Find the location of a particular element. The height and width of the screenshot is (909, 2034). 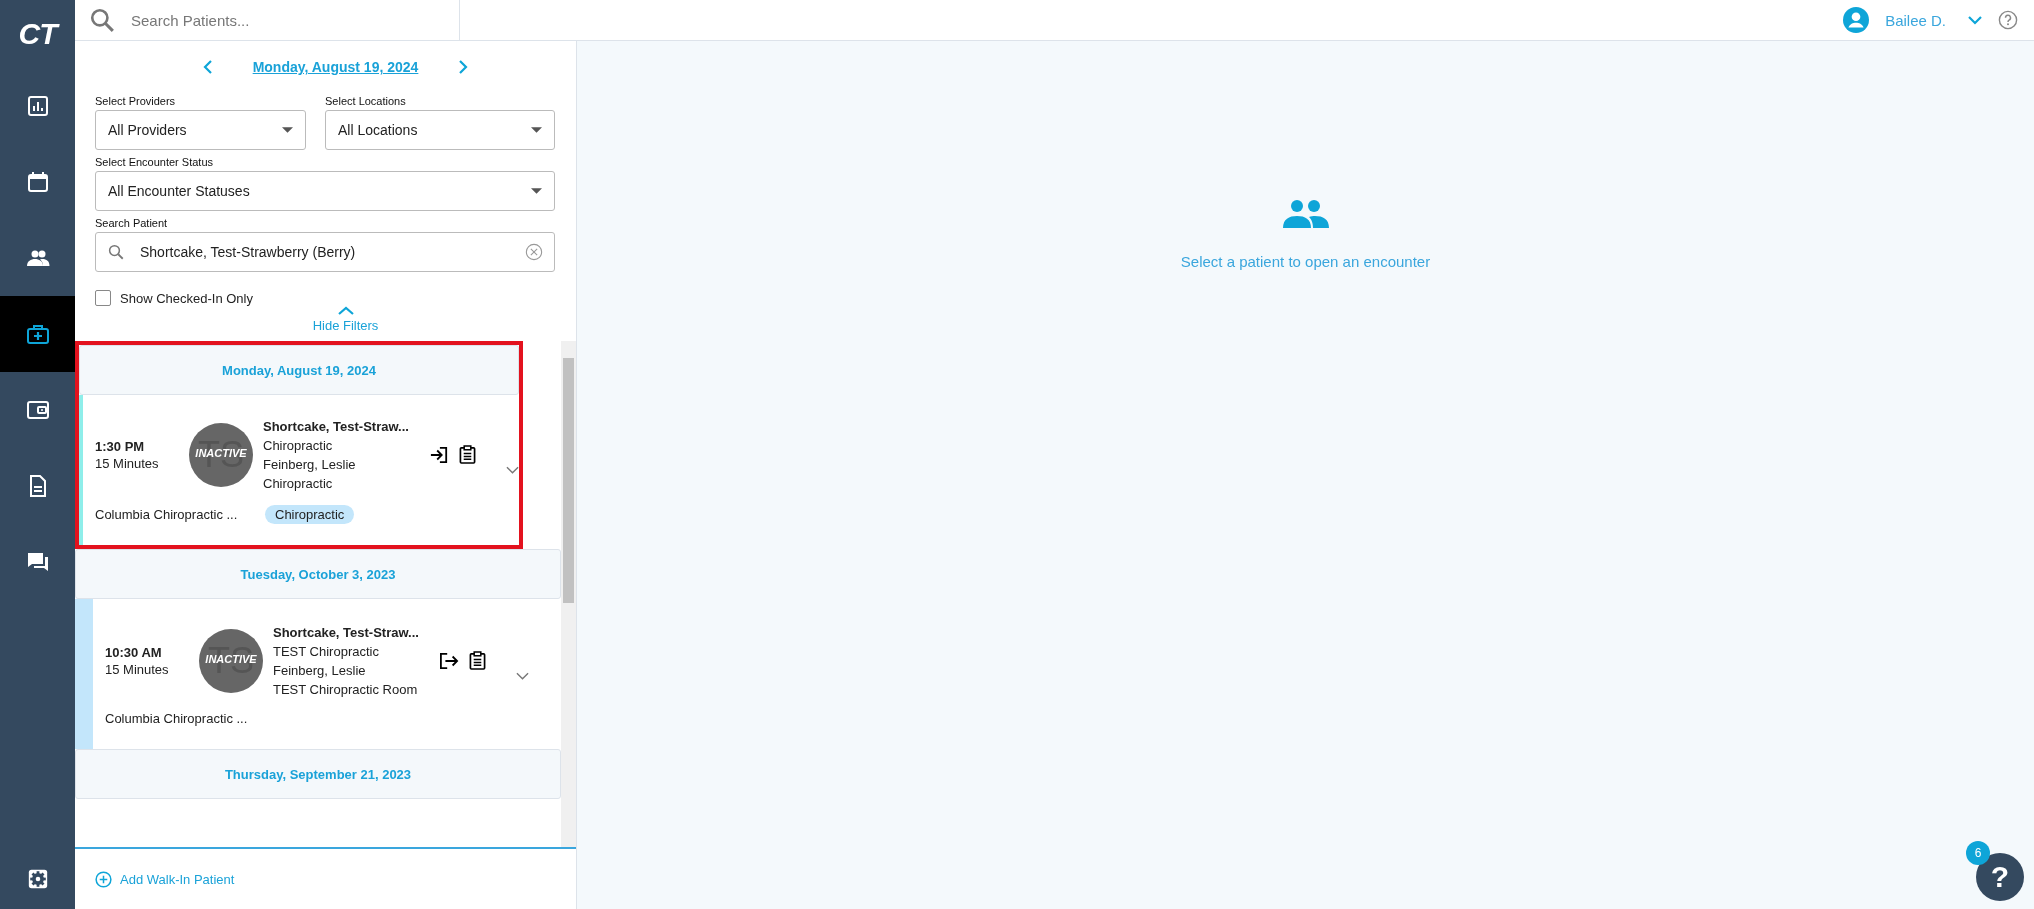

dropdown: All Providers is located at coordinates (200, 130).